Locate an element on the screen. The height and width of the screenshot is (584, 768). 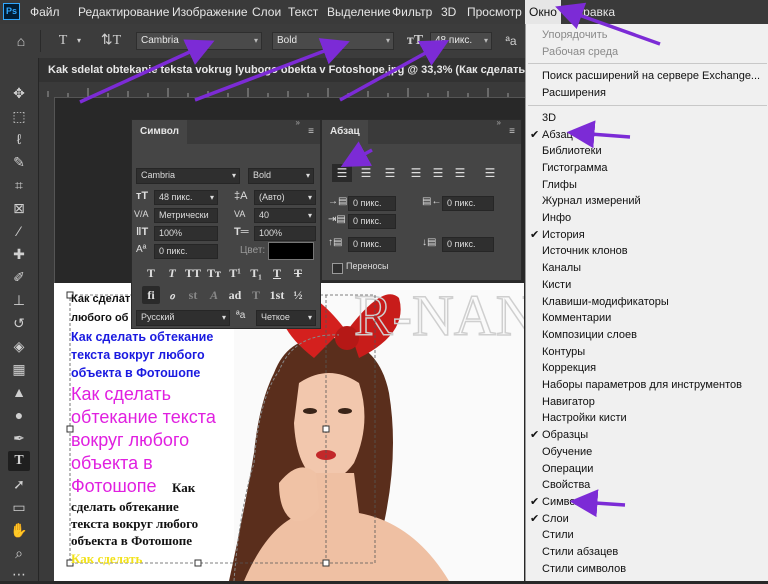
align-center-icon: ☰ is located at coordinates (366, 173).